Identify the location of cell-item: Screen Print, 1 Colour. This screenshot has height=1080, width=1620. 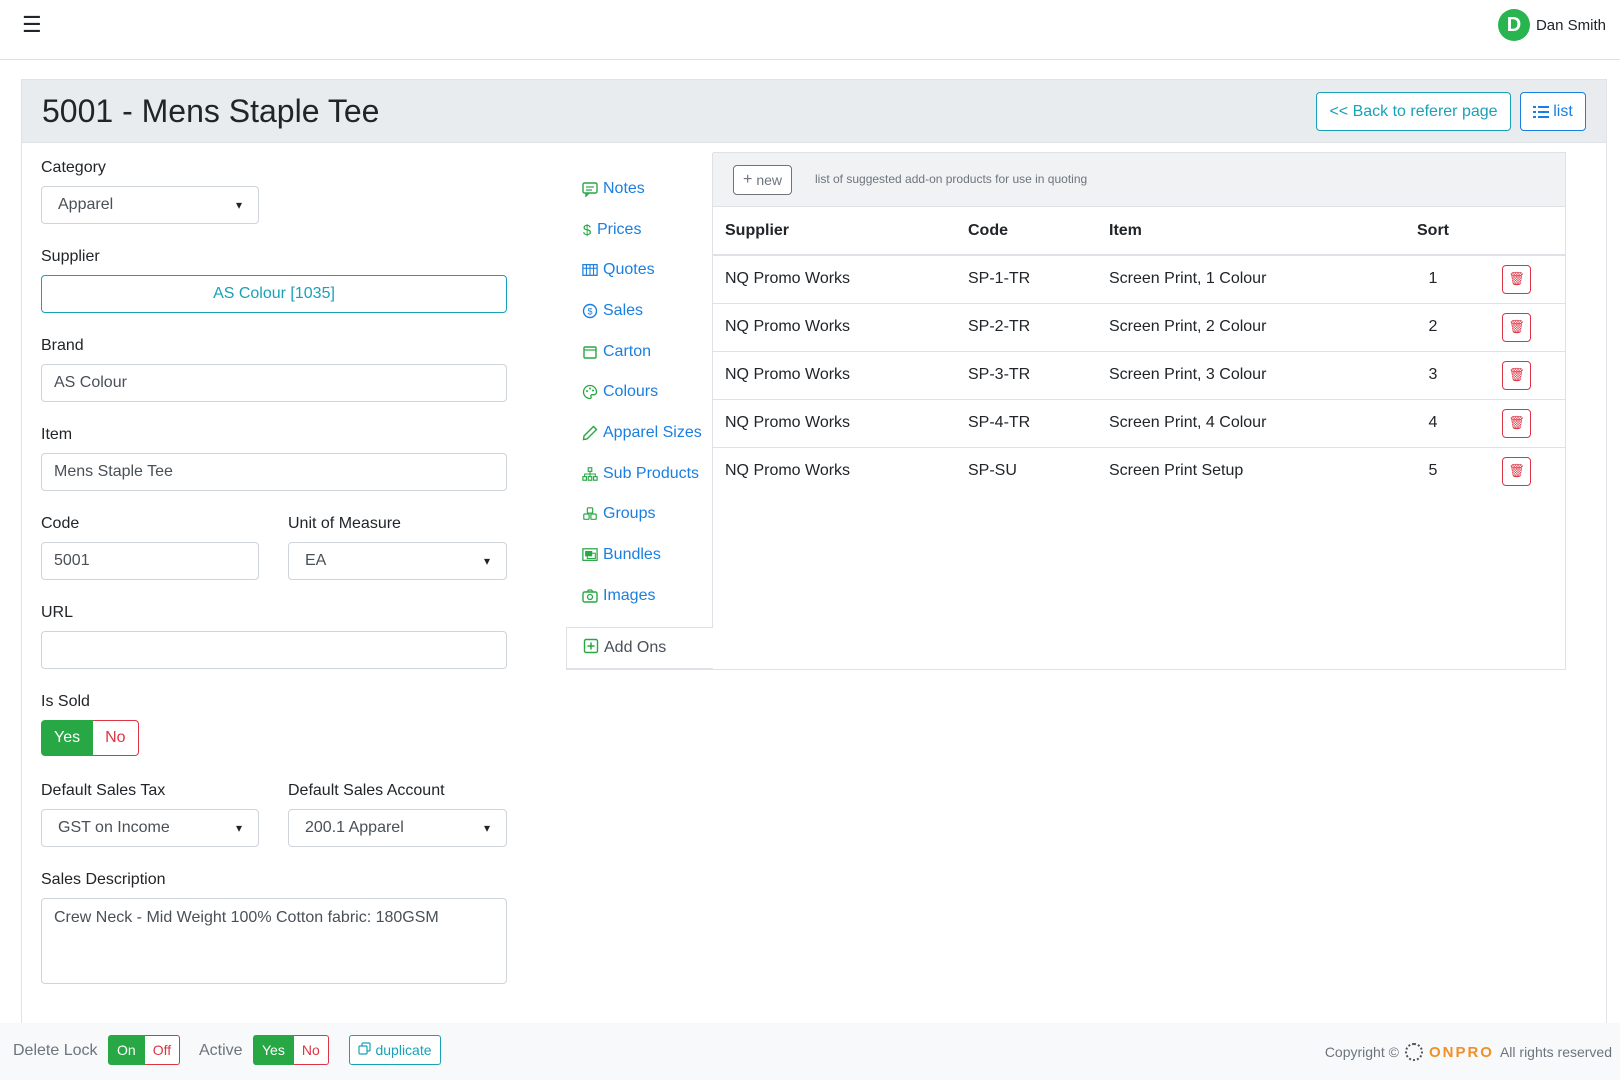
(1245, 278).